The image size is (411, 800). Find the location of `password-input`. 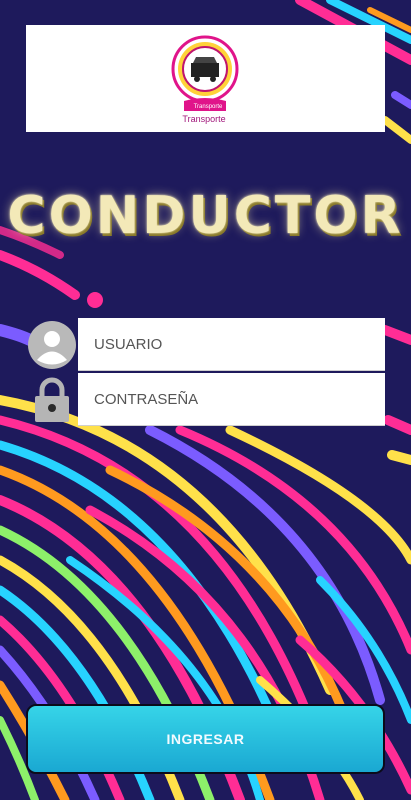

password-input is located at coordinates (231, 399).